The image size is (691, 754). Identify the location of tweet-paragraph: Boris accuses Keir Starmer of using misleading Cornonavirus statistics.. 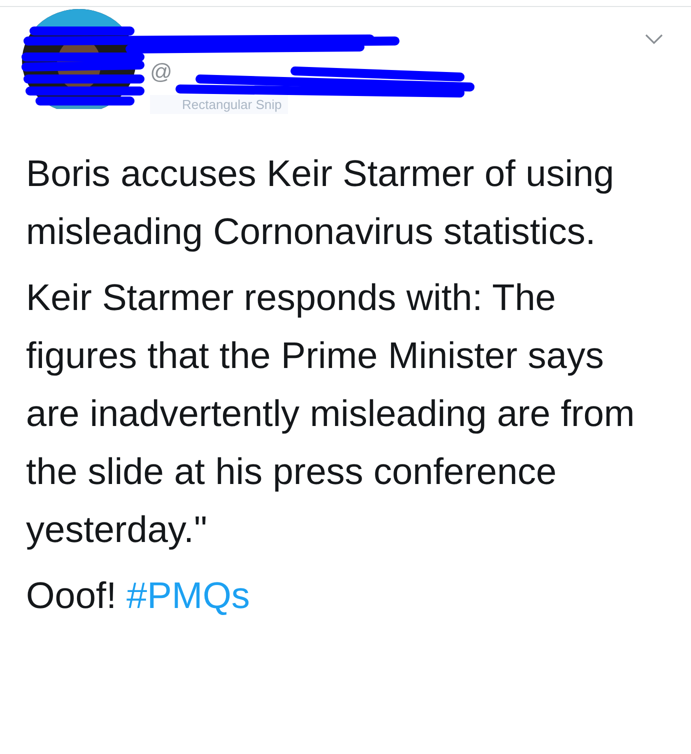
(321, 203).